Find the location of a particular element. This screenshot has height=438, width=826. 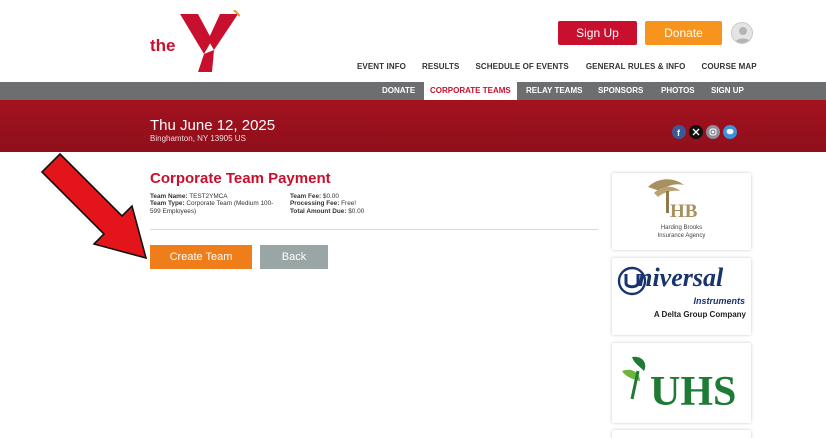

universal-instruments: Instruments is located at coordinates (719, 301).